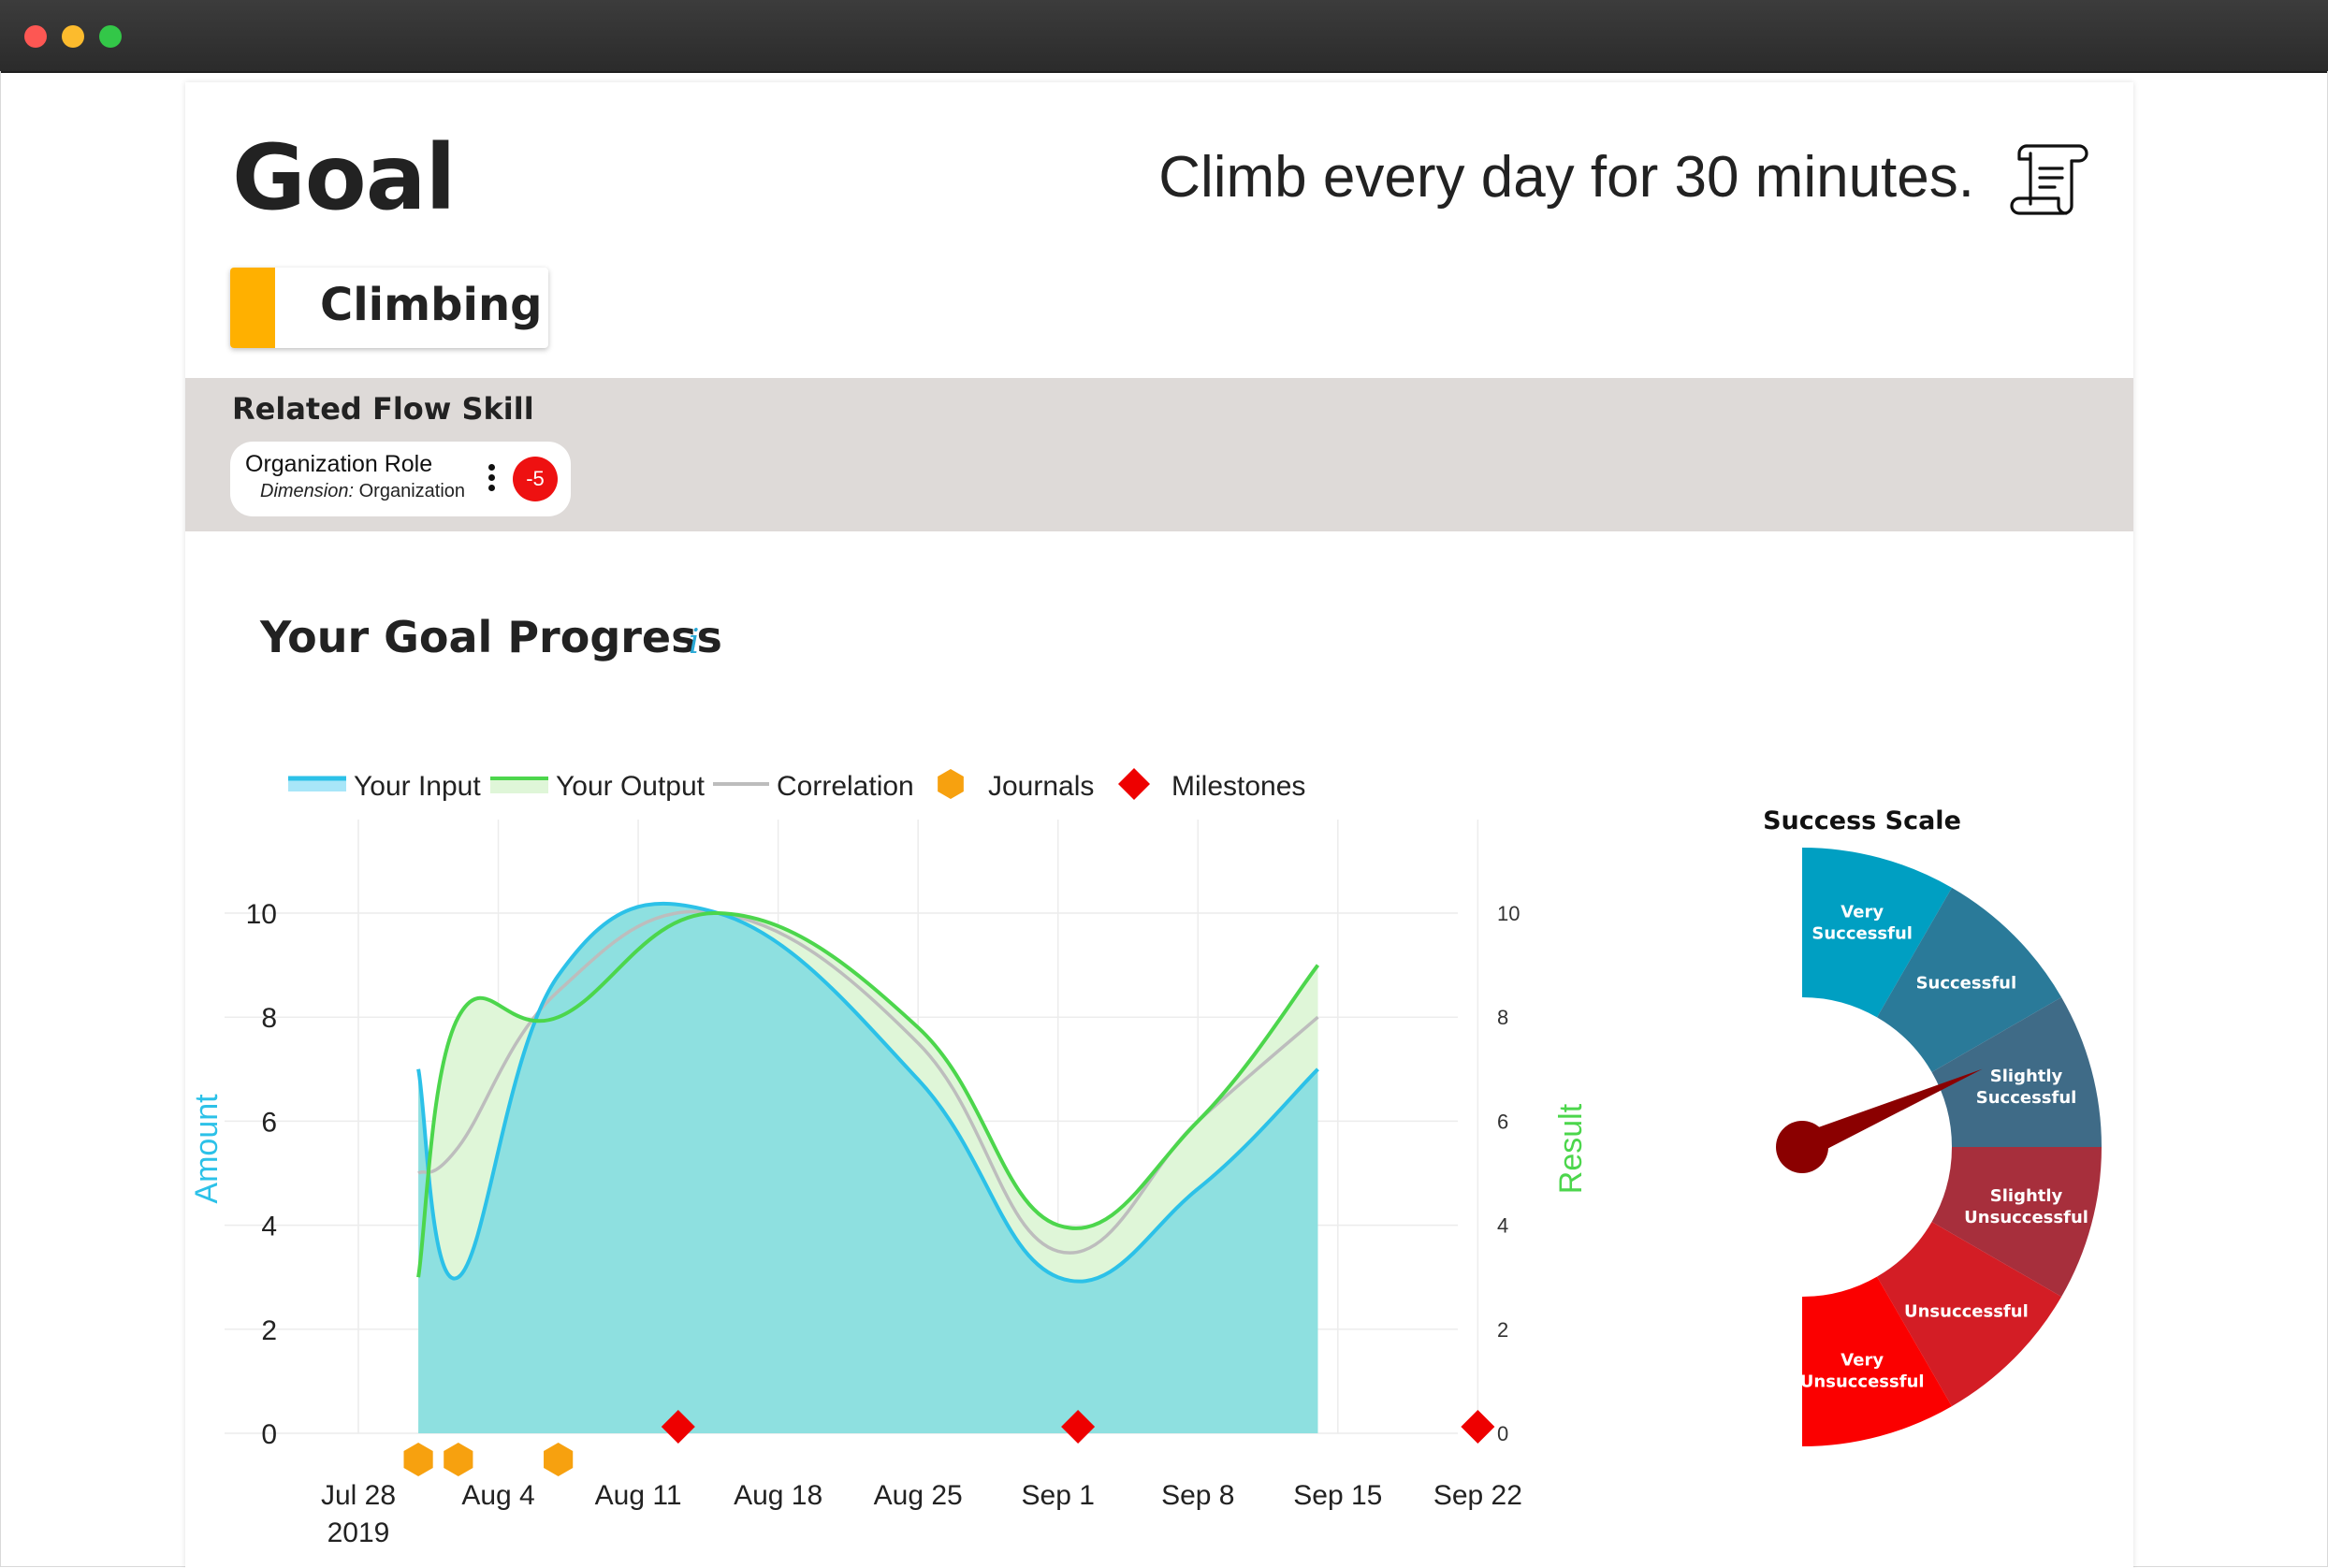 This screenshot has height=1568, width=2328. What do you see at coordinates (918, 1495) in the screenshot?
I see `x-tick-label: Aug 25` at bounding box center [918, 1495].